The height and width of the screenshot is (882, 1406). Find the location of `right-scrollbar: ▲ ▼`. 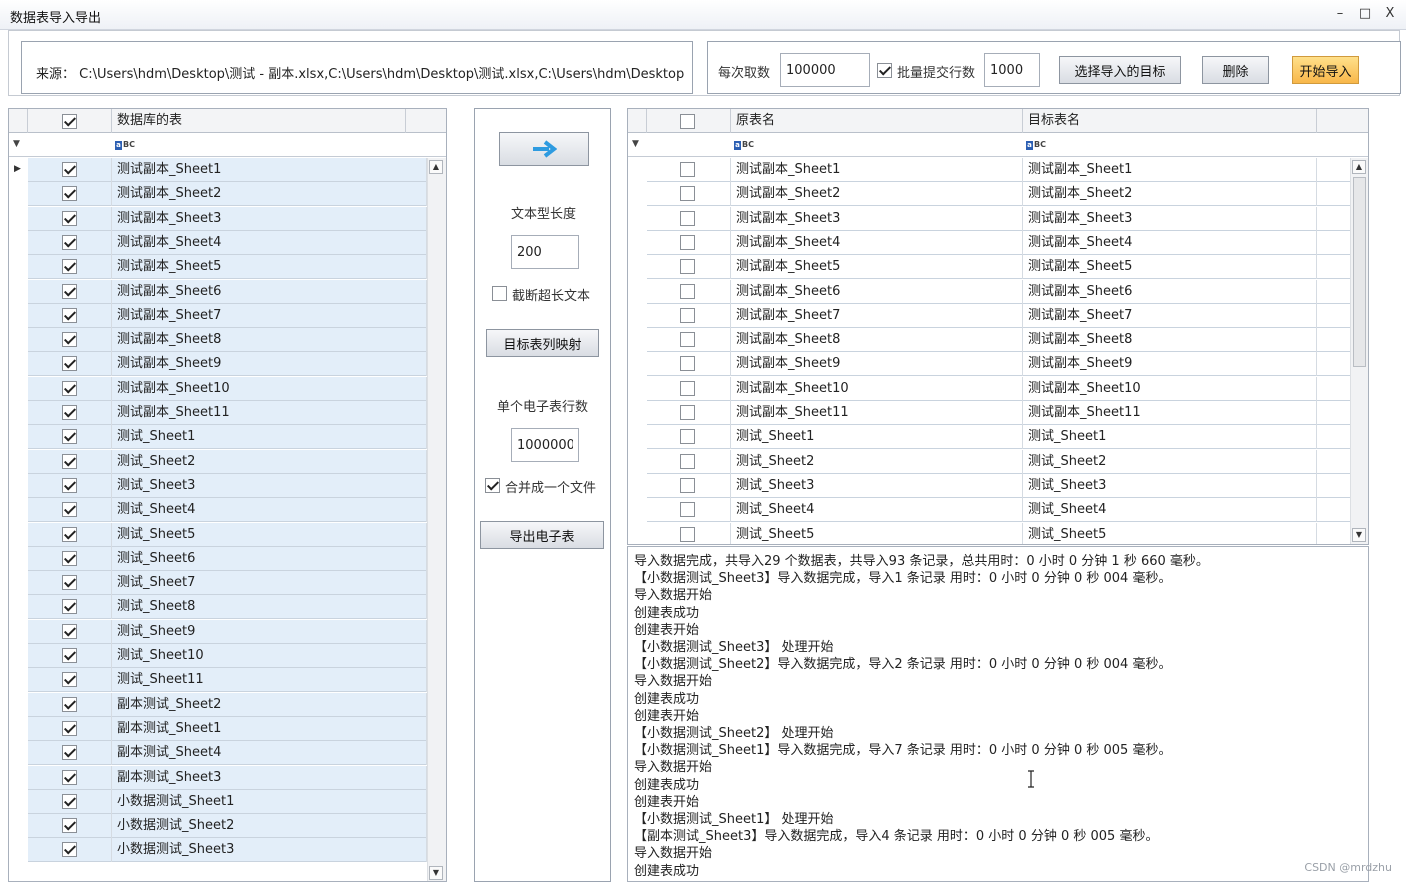

right-scrollbar: ▲ ▼ is located at coordinates (1359, 351).